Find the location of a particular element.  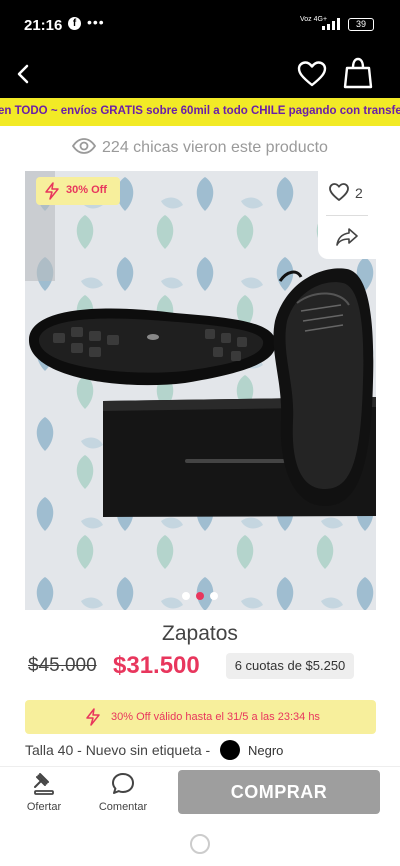

buy-button: COMPRAR is located at coordinates (279, 792).